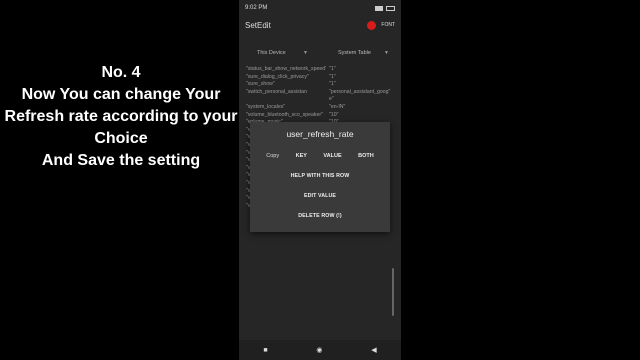  What do you see at coordinates (265, 350) in the screenshot?
I see `square-icon: ■` at bounding box center [265, 350].